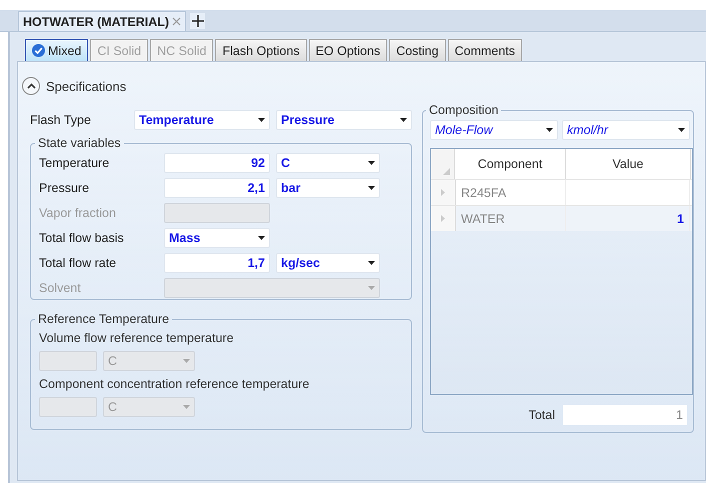 The height and width of the screenshot is (483, 706). Describe the element at coordinates (202, 120) in the screenshot. I see `flash-type-dropdown: Temperature` at that location.